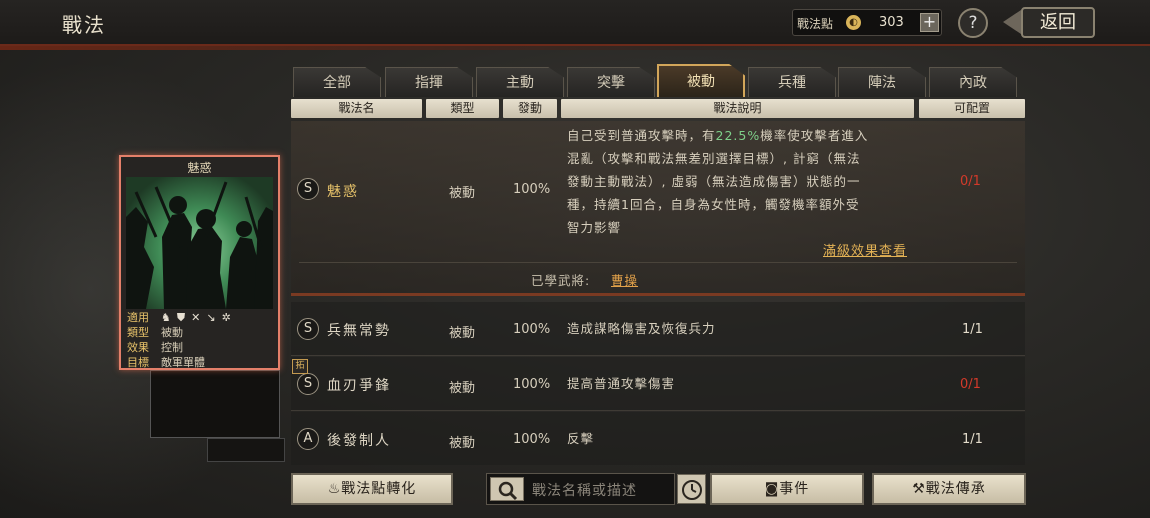  Describe the element at coordinates (853, 22) in the screenshot. I see `coin-icon: ◐` at that location.